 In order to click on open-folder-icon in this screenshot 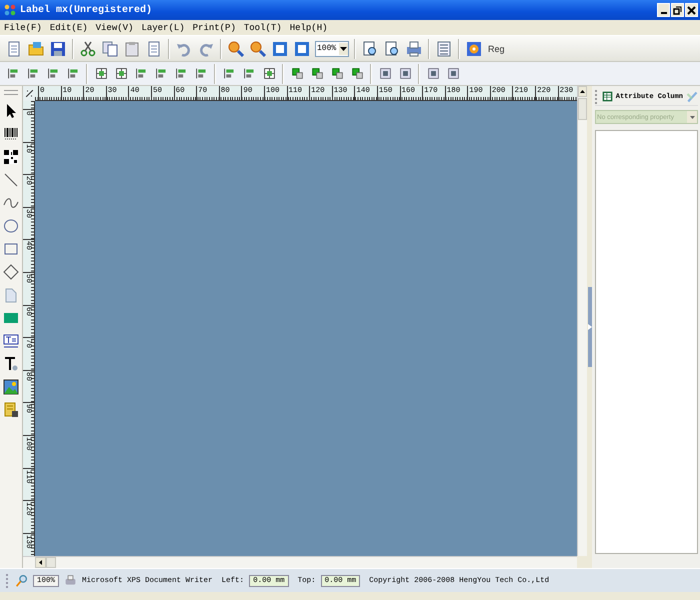, I will do `click(36, 48)`.